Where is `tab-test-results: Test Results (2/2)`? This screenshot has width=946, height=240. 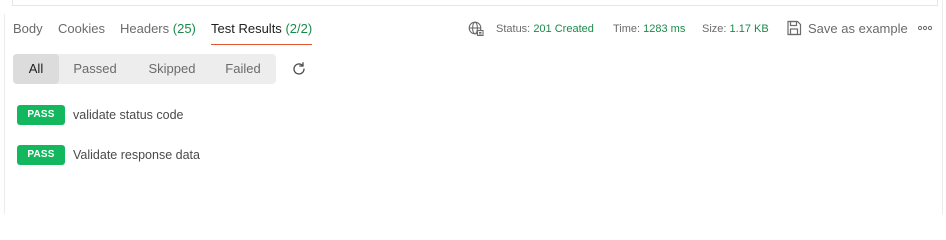 tab-test-results: Test Results (2/2) is located at coordinates (262, 30).